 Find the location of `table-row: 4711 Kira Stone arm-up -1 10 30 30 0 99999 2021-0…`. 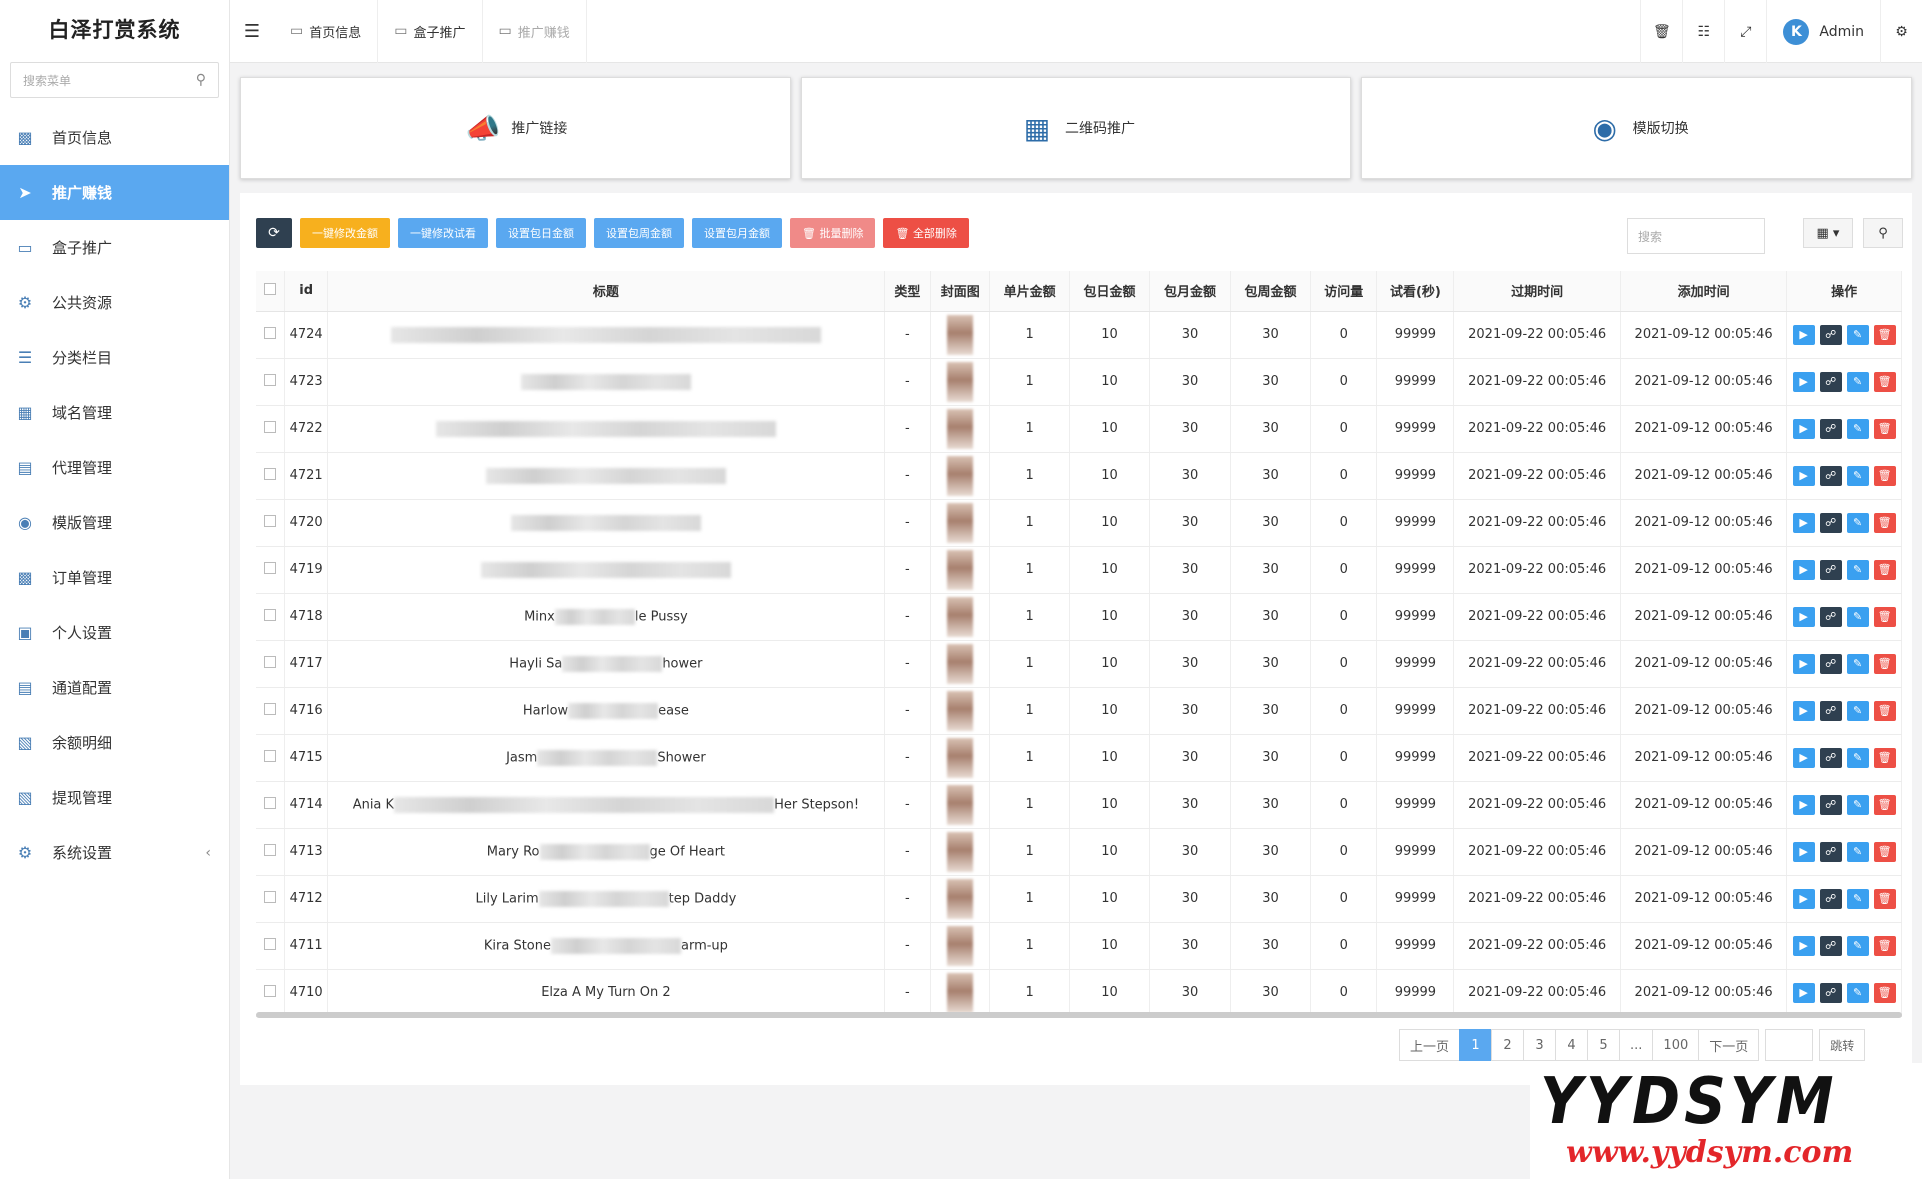

table-row: 4711 Kira Stone arm-up -1 10 30 30 0 99999 2021-0… is located at coordinates (1079, 946).